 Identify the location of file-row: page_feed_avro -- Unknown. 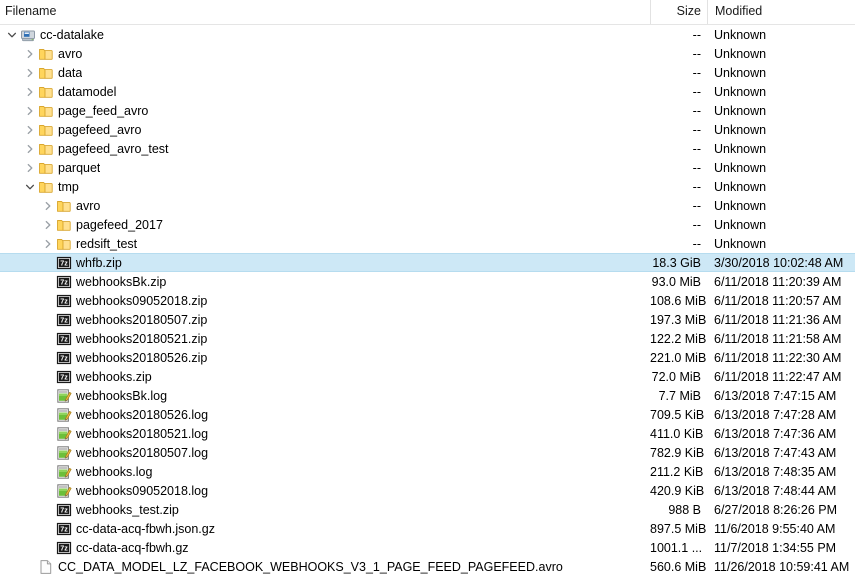
(427, 110).